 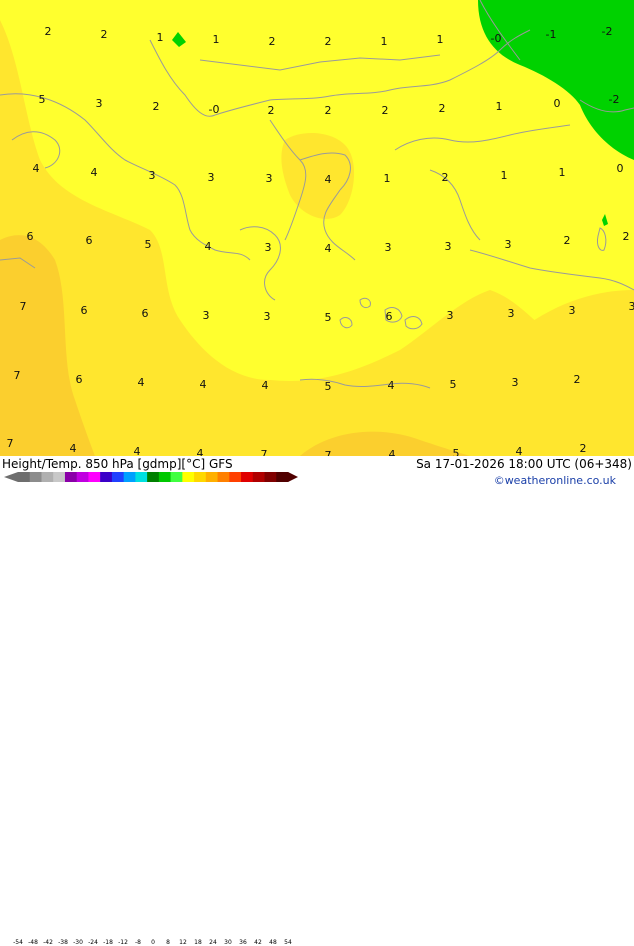 What do you see at coordinates (63, 942) in the screenshot?
I see `scale-tick-label: -38` at bounding box center [63, 942].